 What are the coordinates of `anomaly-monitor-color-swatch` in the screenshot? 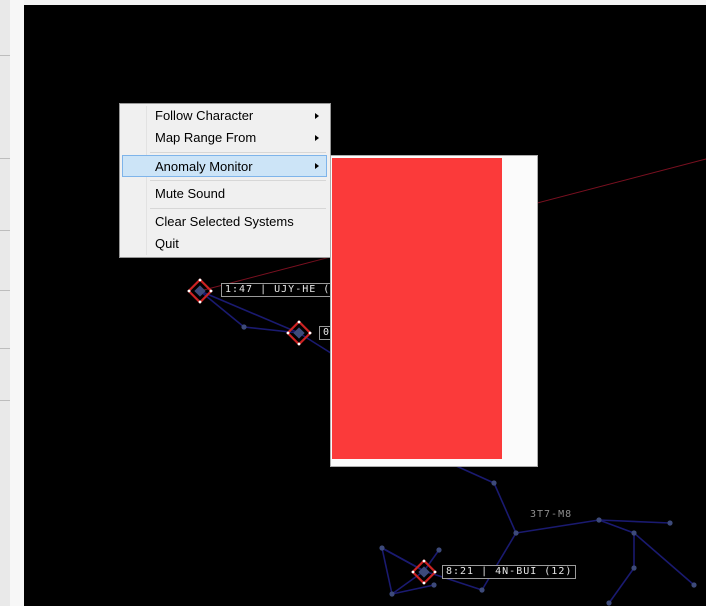 It's located at (417, 308).